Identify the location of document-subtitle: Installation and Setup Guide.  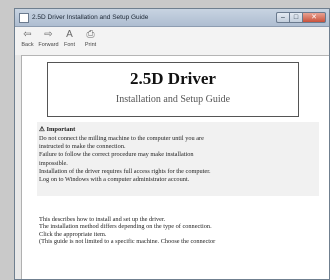
(173, 99).